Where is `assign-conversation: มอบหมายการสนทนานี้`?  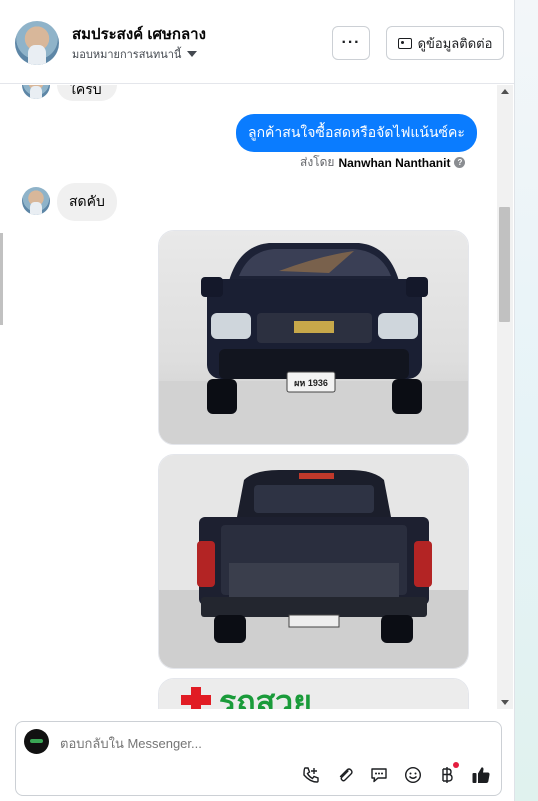
assign-conversation: มอบหมายการสนทนานี้ is located at coordinates (135, 54).